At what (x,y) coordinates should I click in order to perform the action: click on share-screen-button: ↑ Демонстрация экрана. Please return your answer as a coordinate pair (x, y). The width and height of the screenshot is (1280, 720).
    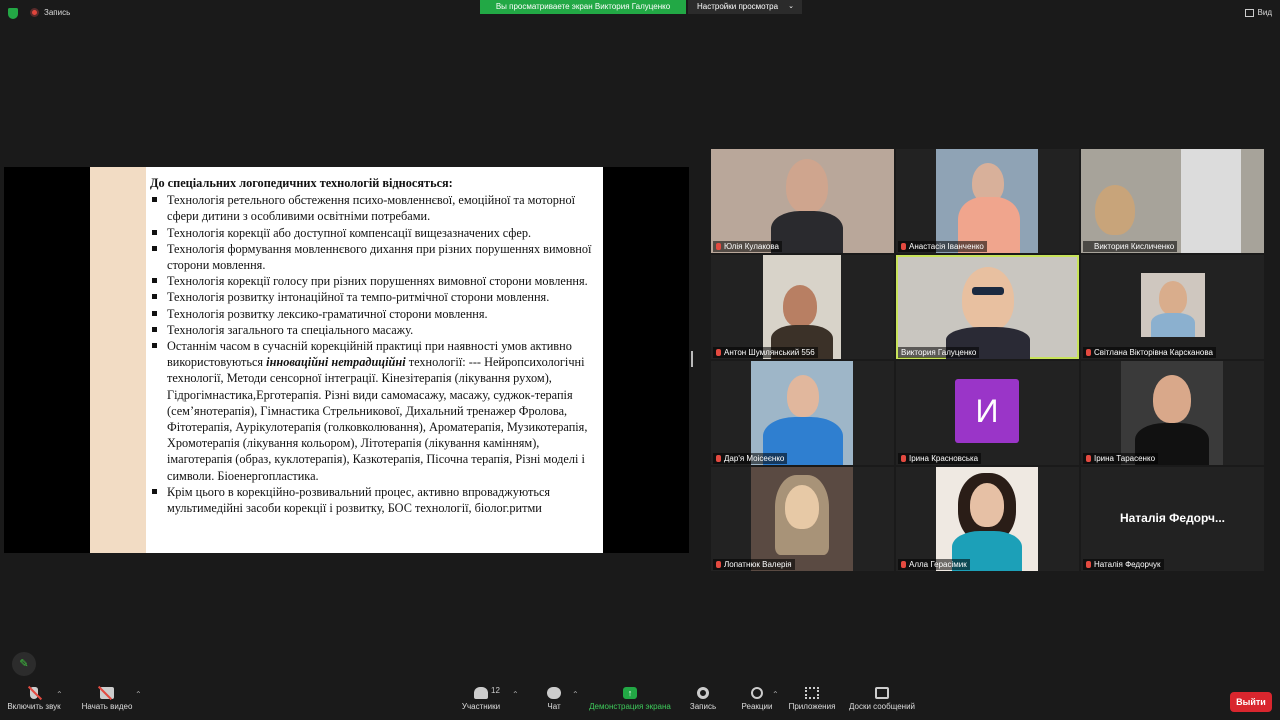
    Looking at the image, I should click on (630, 699).